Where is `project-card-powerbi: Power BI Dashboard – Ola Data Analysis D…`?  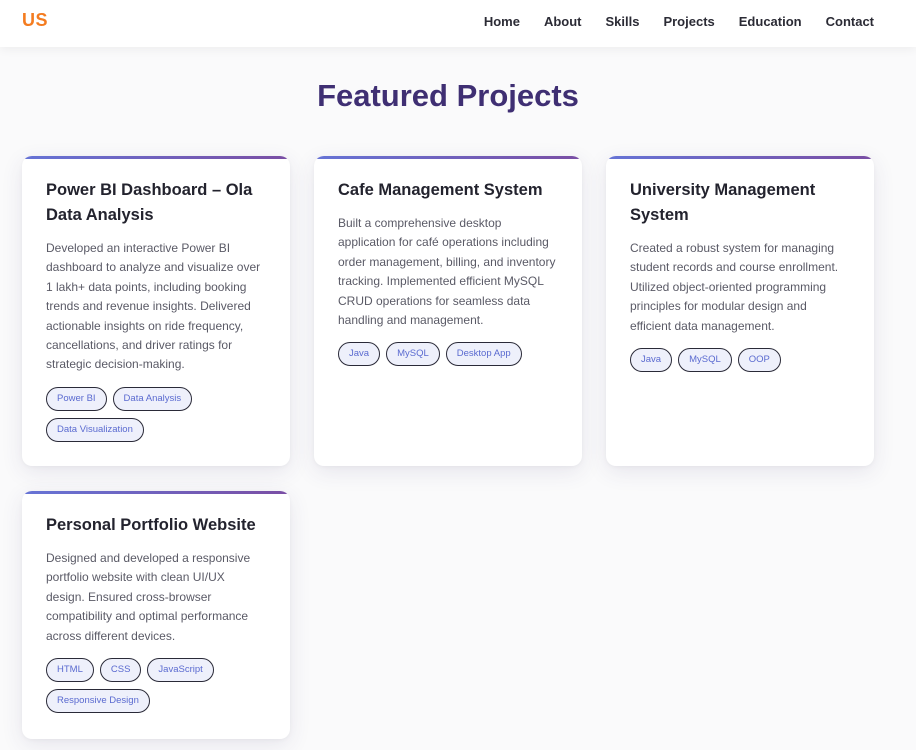 project-card-powerbi: Power BI Dashboard – Ola Data Analysis D… is located at coordinates (156, 311).